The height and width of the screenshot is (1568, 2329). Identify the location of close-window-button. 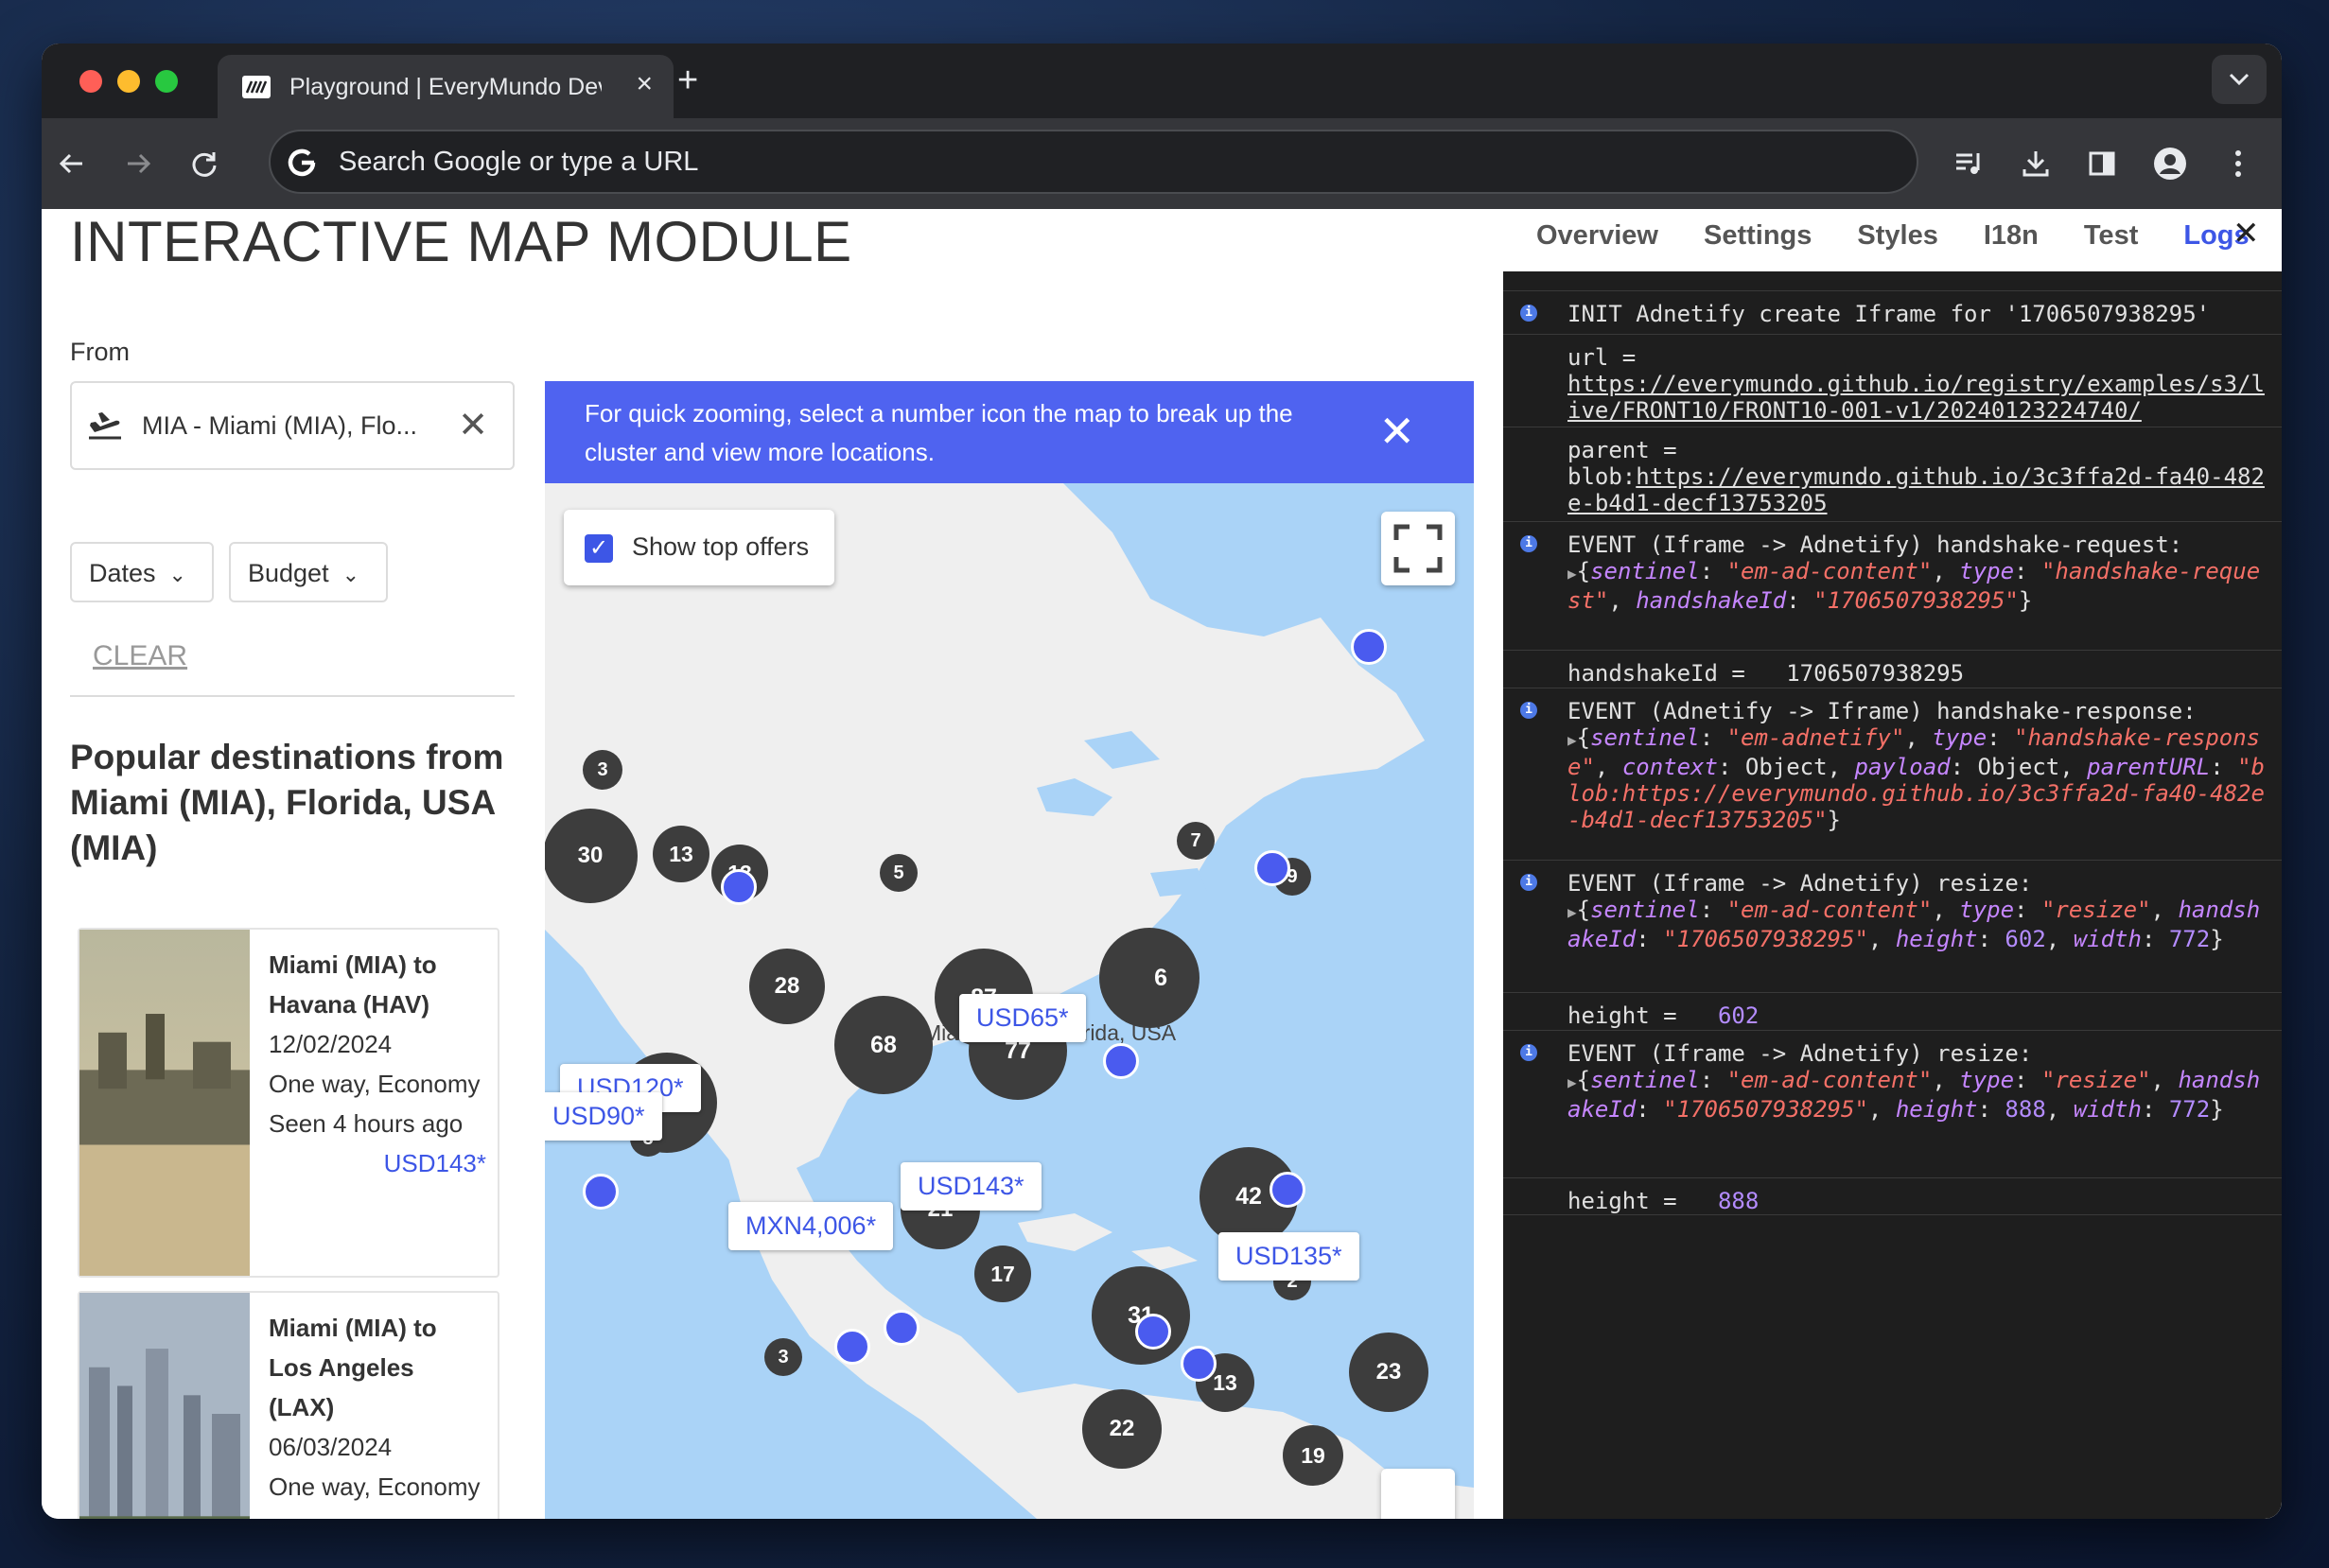
(90, 82).